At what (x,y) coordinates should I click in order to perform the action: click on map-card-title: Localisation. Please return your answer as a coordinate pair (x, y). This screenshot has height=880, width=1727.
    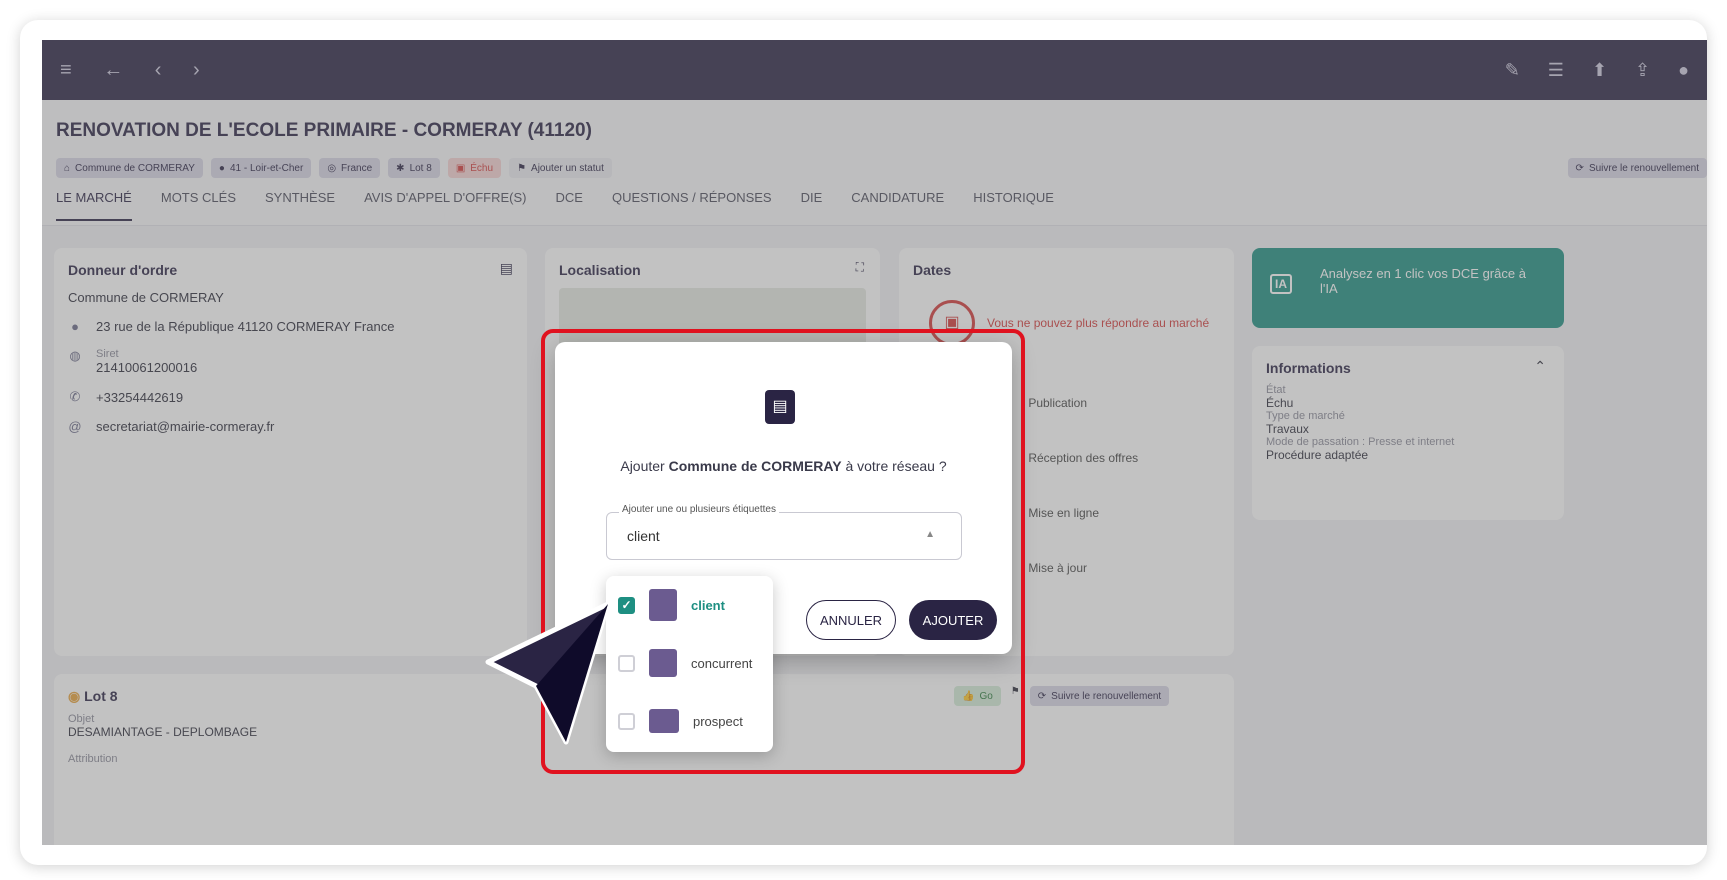
    Looking at the image, I should click on (600, 270).